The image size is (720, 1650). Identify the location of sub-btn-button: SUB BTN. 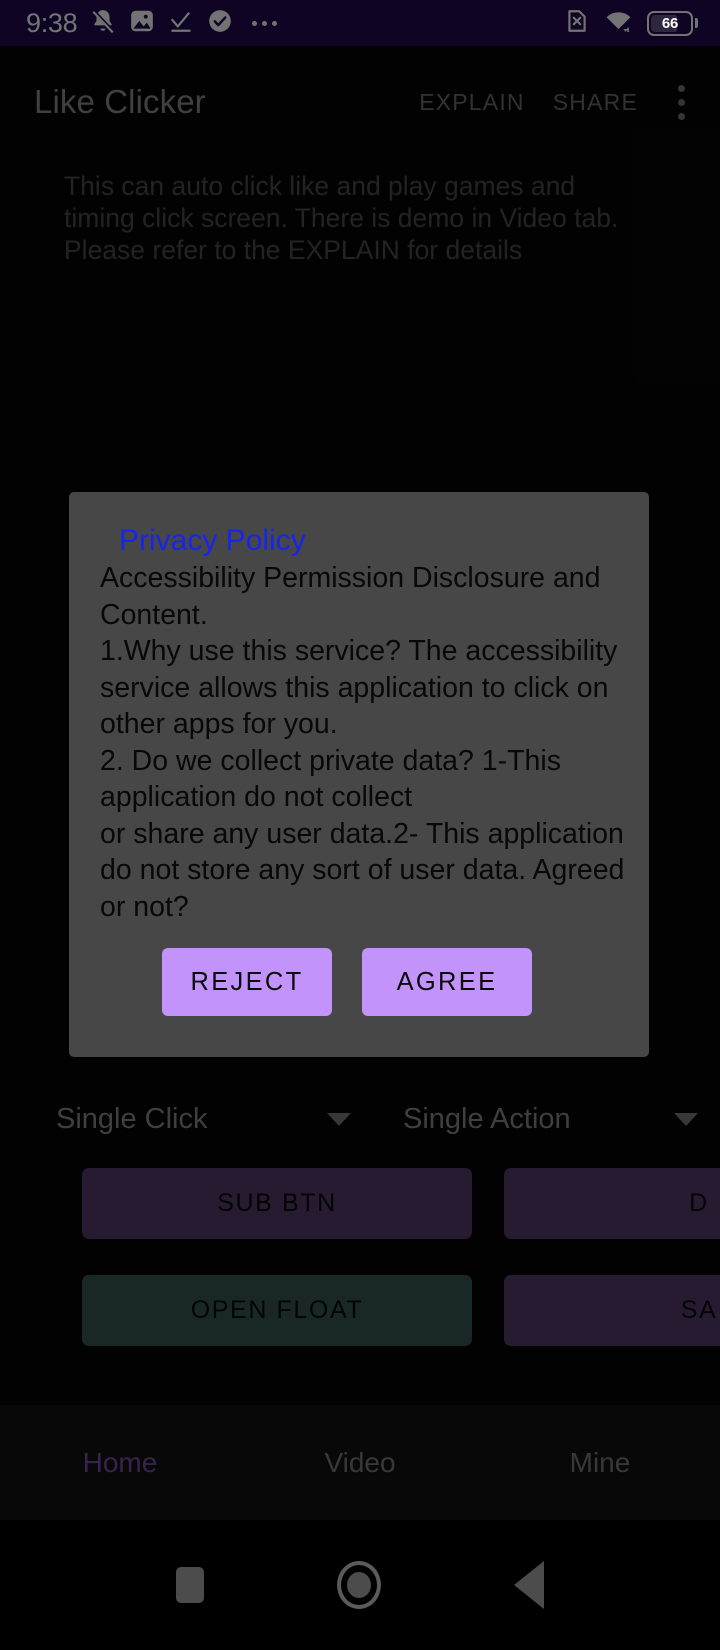
(277, 1203).